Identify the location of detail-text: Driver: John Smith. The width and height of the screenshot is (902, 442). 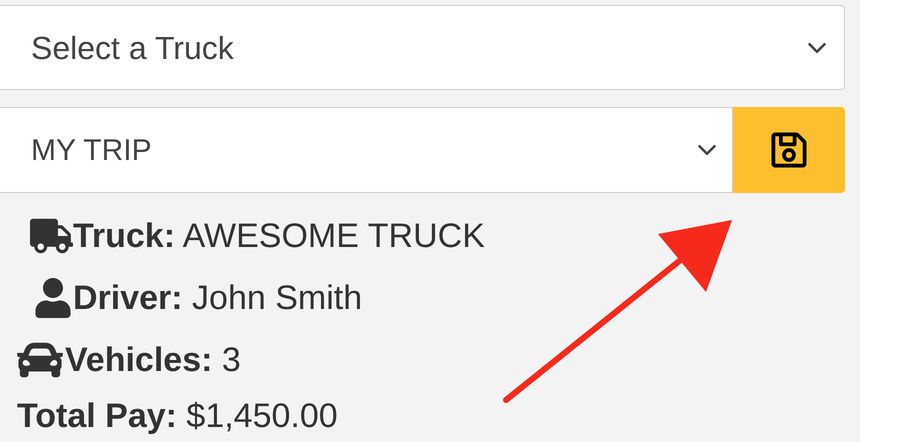
(217, 298).